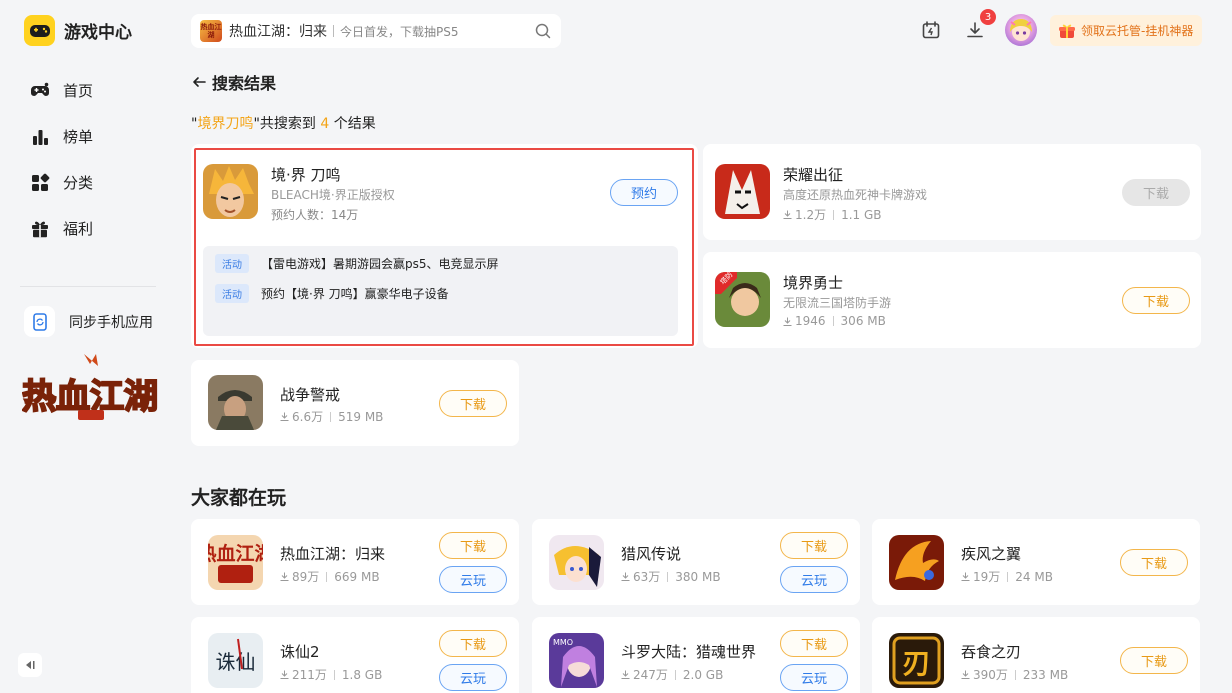 The height and width of the screenshot is (693, 1232). What do you see at coordinates (650, 675) in the screenshot?
I see `download-count: 247万` at bounding box center [650, 675].